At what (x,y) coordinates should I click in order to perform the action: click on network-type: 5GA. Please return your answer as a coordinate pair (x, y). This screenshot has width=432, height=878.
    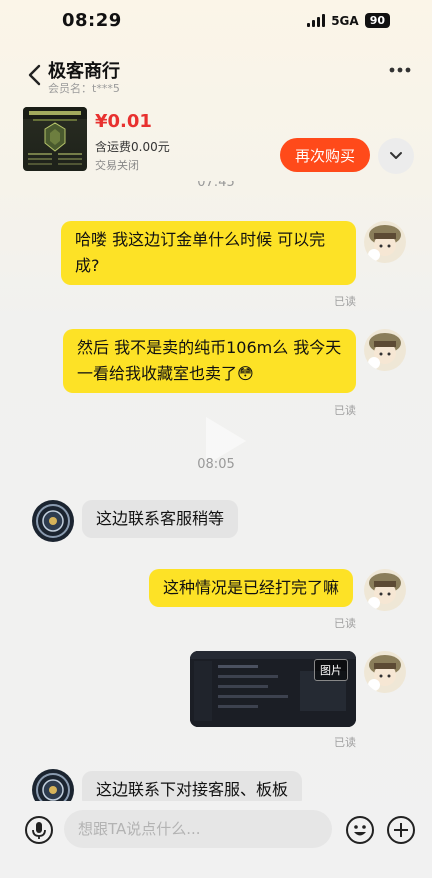
    Looking at the image, I should click on (345, 20).